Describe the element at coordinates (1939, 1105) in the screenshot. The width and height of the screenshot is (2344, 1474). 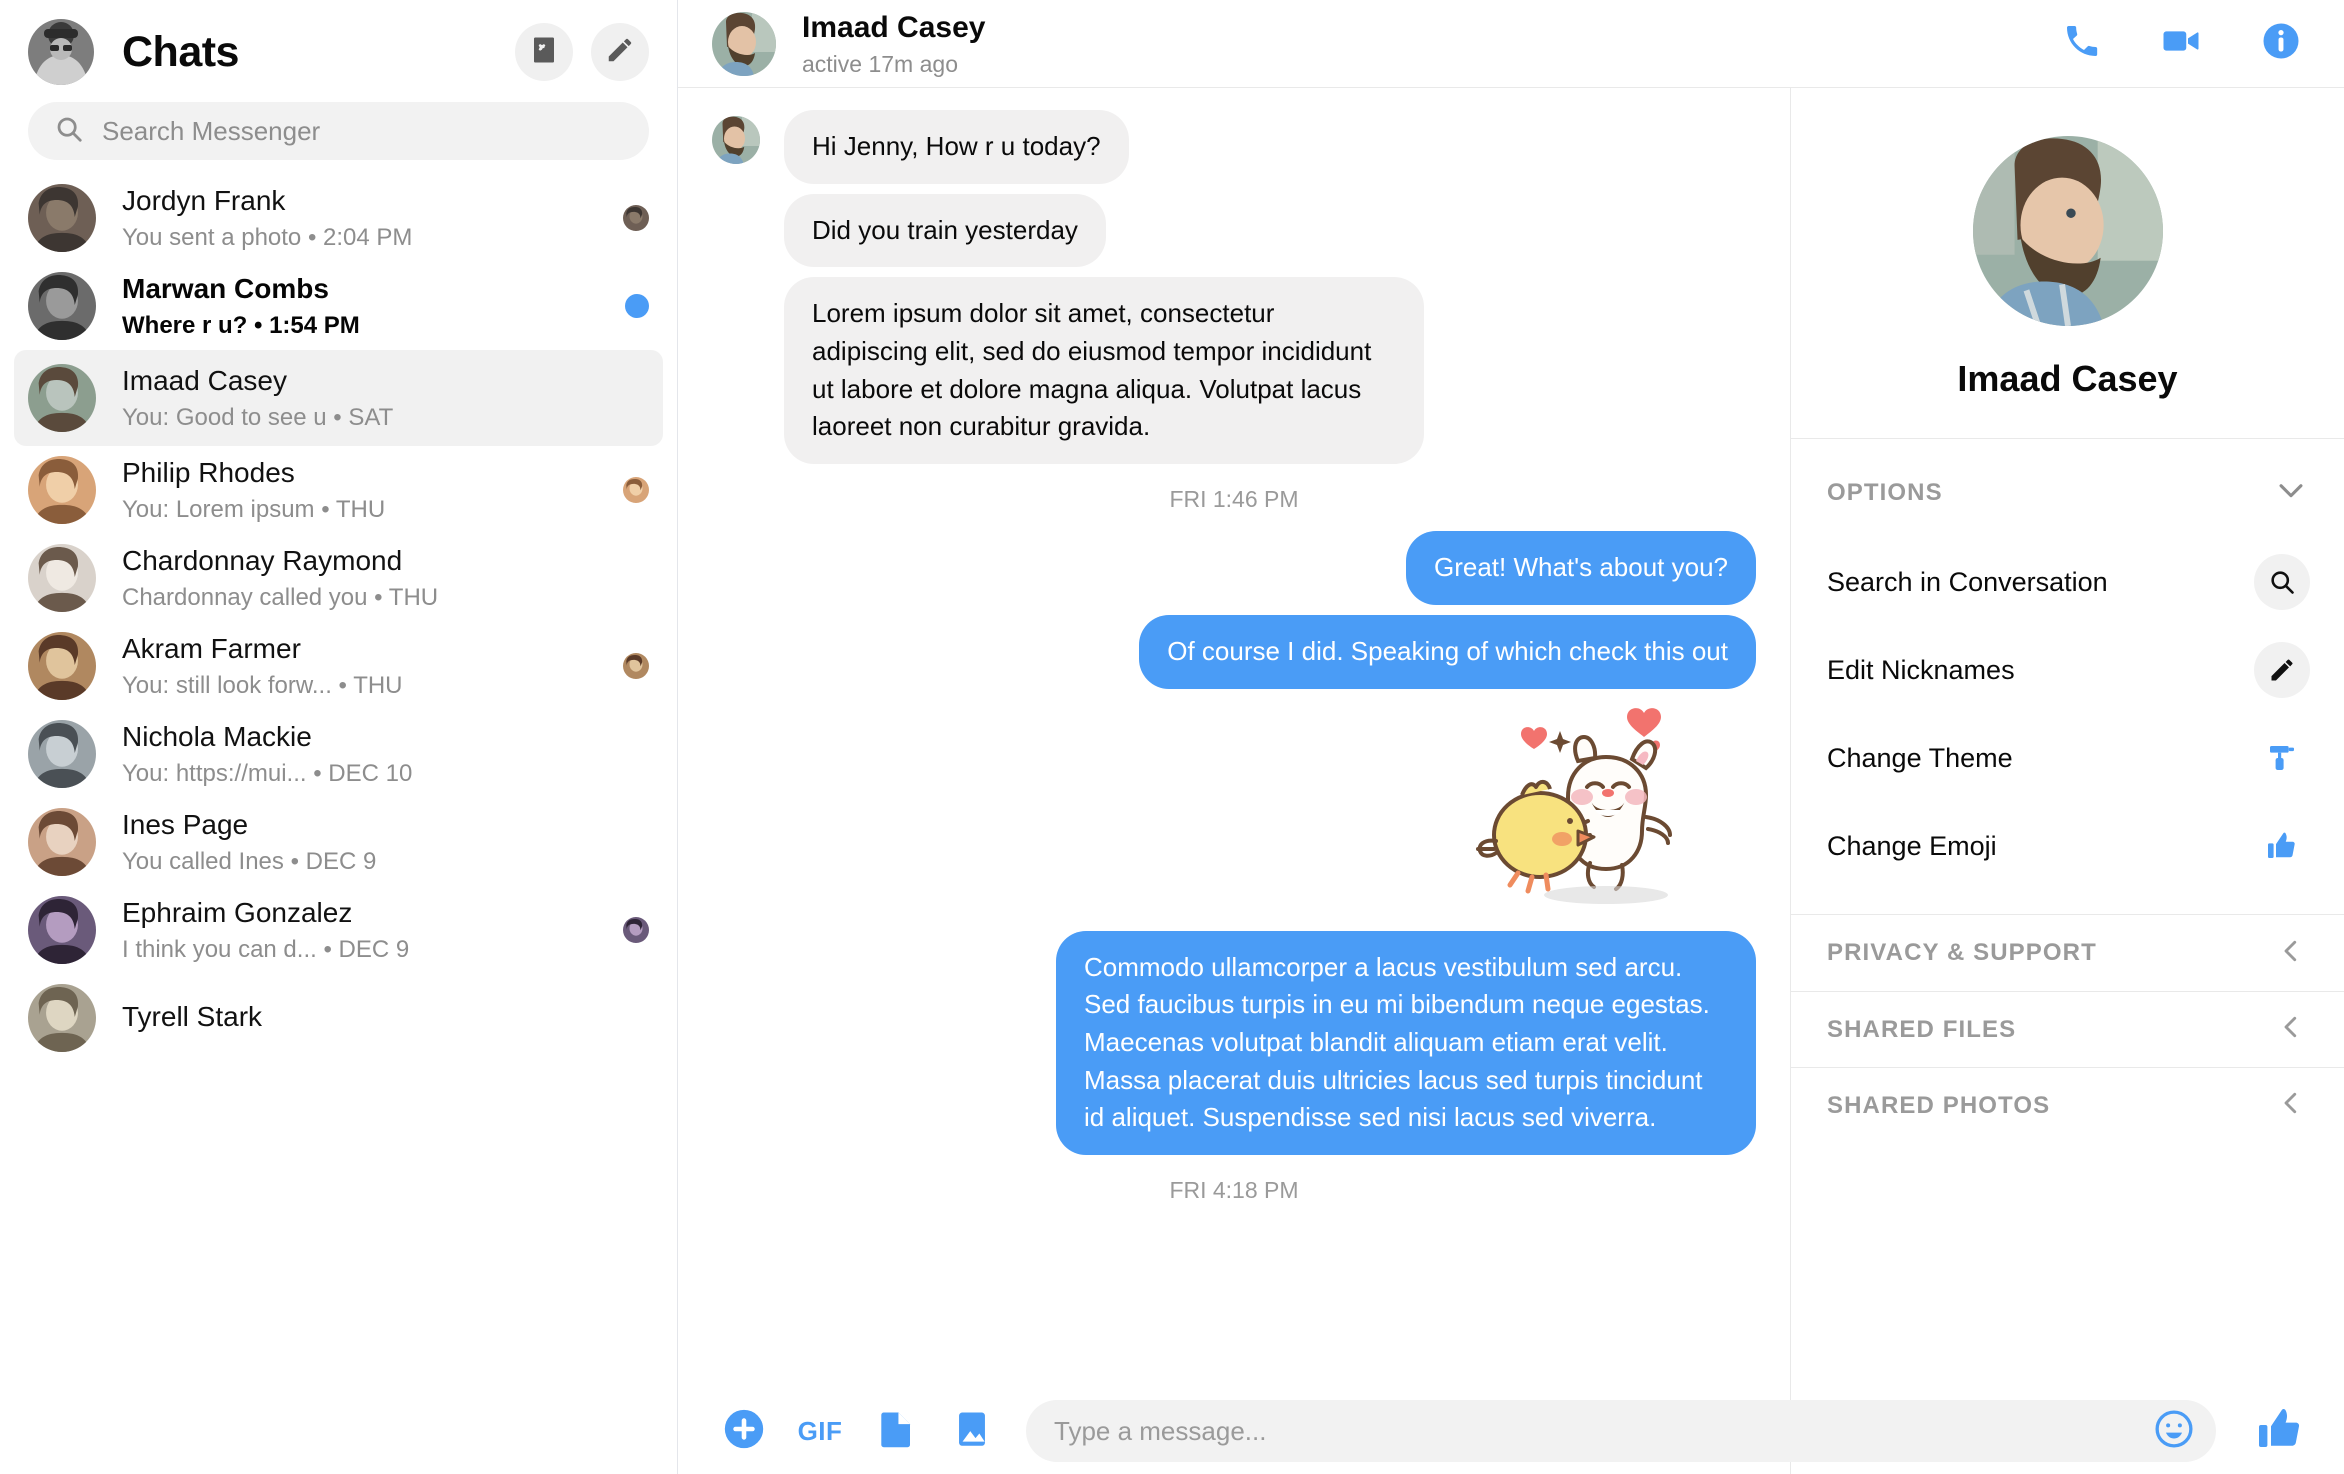
I see `section-label: SHARED PHOTOS` at that location.